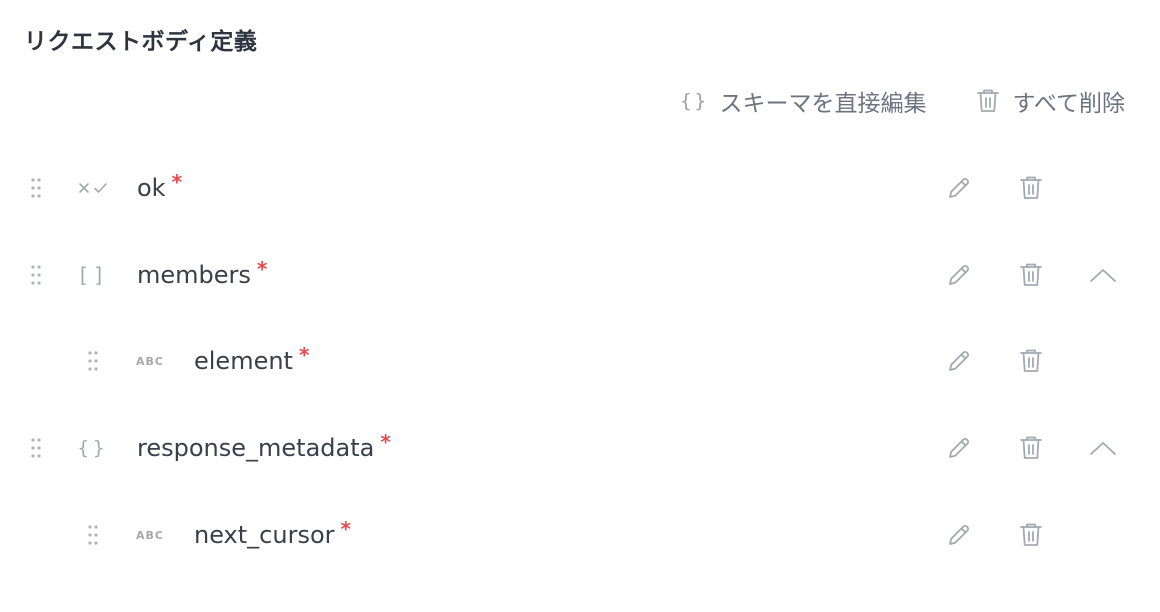 This screenshot has width=1160, height=612. Describe the element at coordinates (93, 275) in the screenshot. I see `array-icon: []` at that location.